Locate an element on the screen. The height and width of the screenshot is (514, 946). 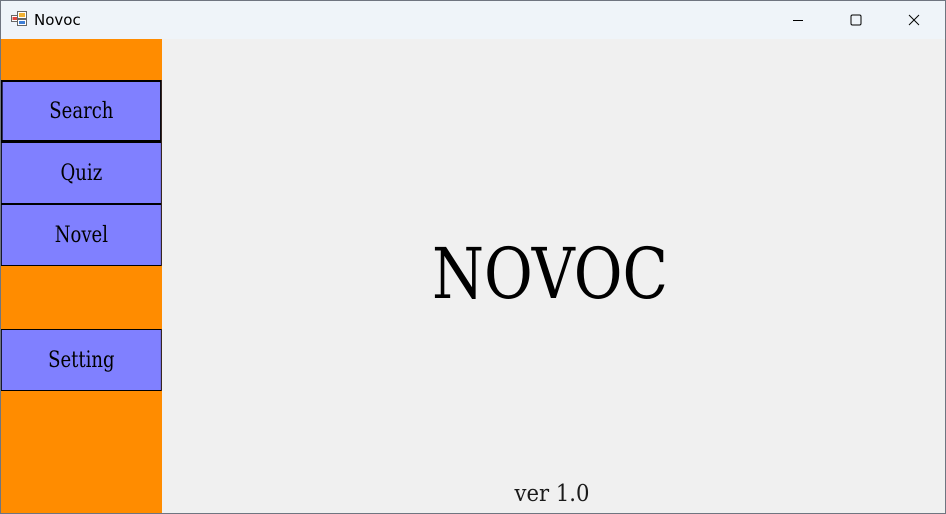
app-icon is located at coordinates (19, 18).